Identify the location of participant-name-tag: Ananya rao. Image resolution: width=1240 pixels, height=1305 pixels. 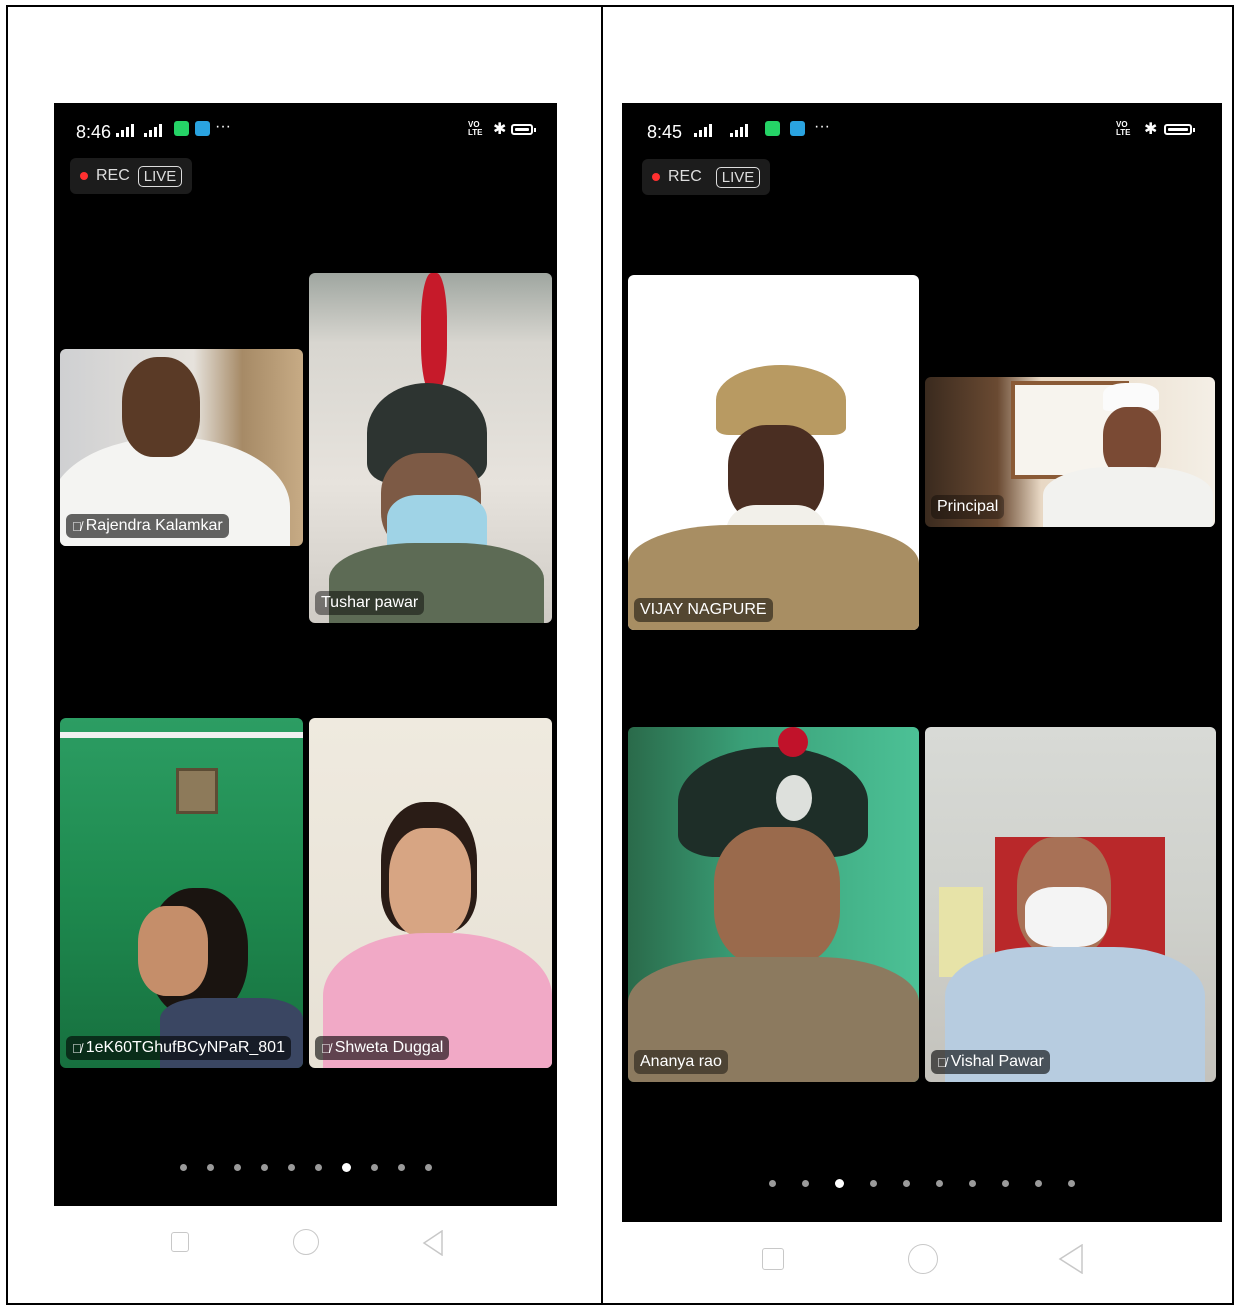
(681, 1062).